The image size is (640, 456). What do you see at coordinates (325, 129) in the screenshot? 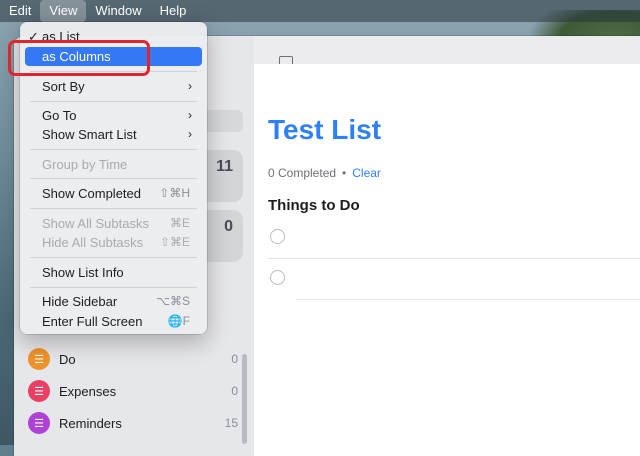
I see `page-title: Test List` at bounding box center [325, 129].